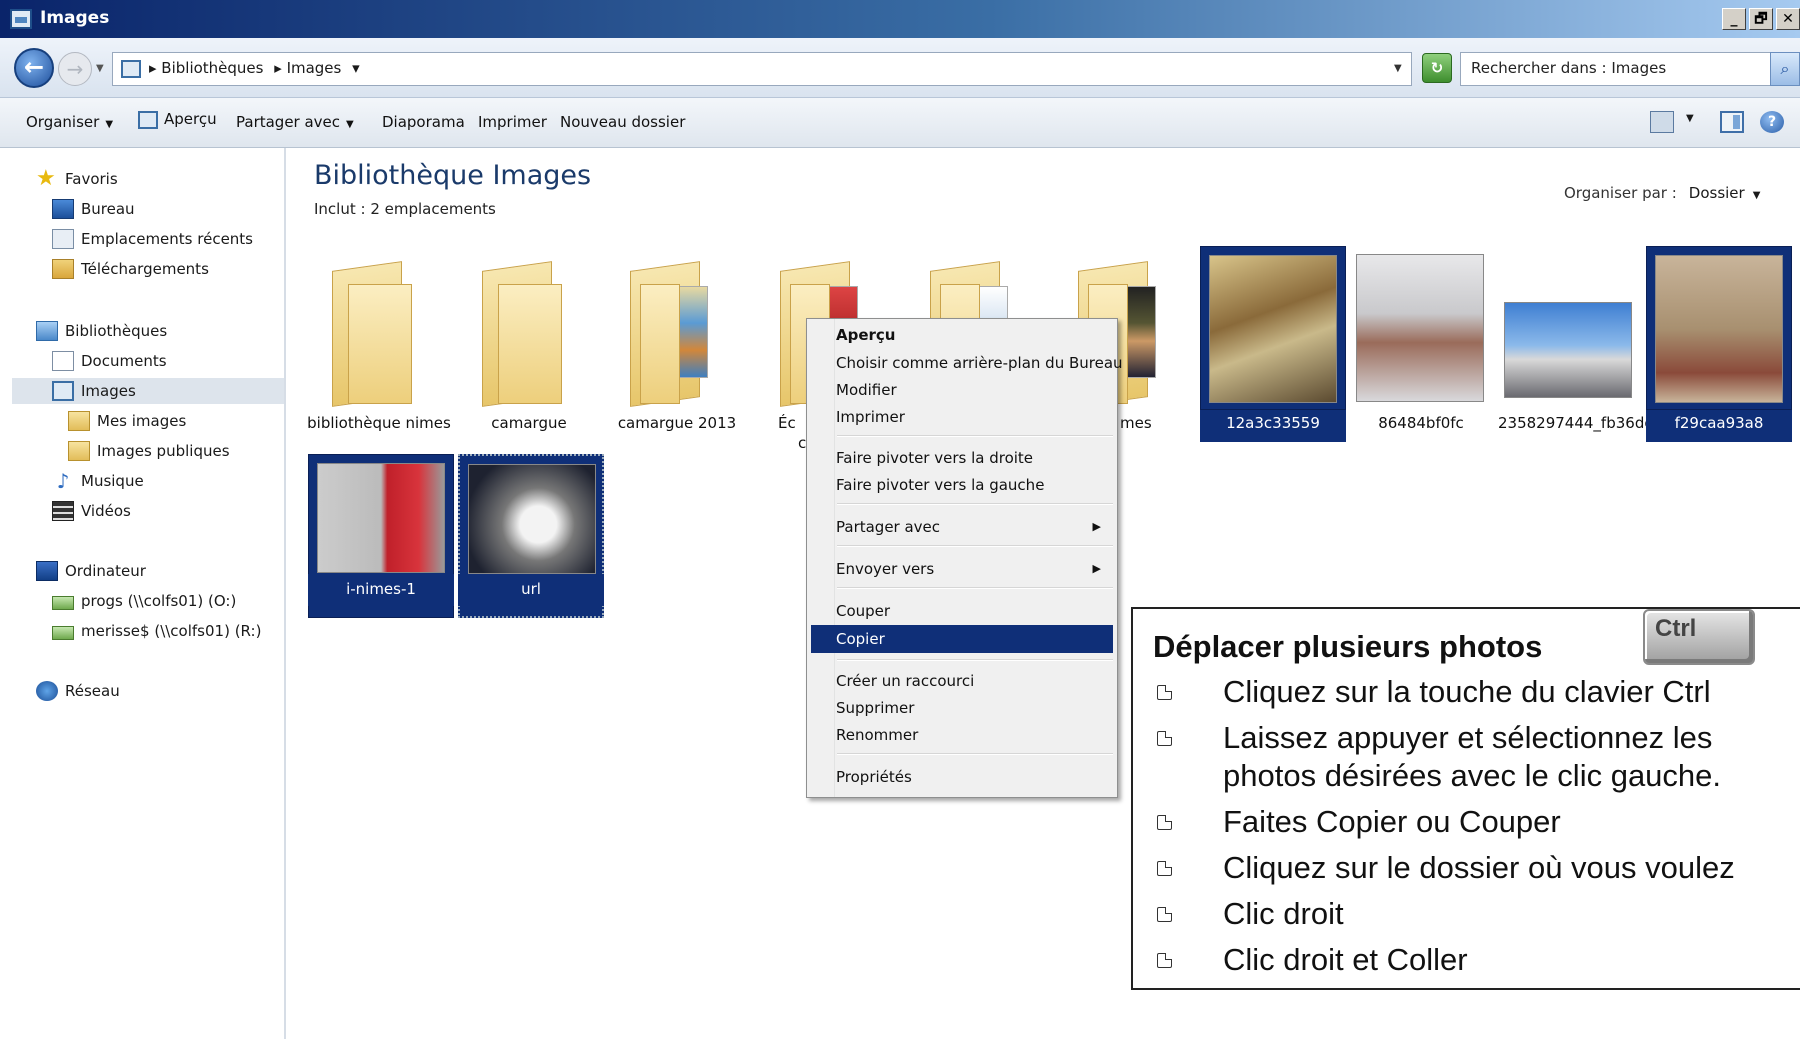 The width and height of the screenshot is (1800, 1039). Describe the element at coordinates (148, 391) in the screenshot. I see `nav-images: Images` at that location.